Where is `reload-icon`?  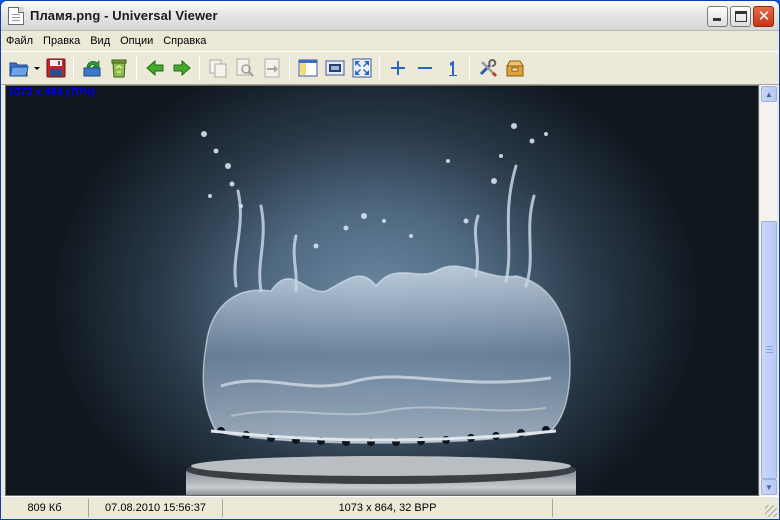
reload-icon is located at coordinates (91, 68).